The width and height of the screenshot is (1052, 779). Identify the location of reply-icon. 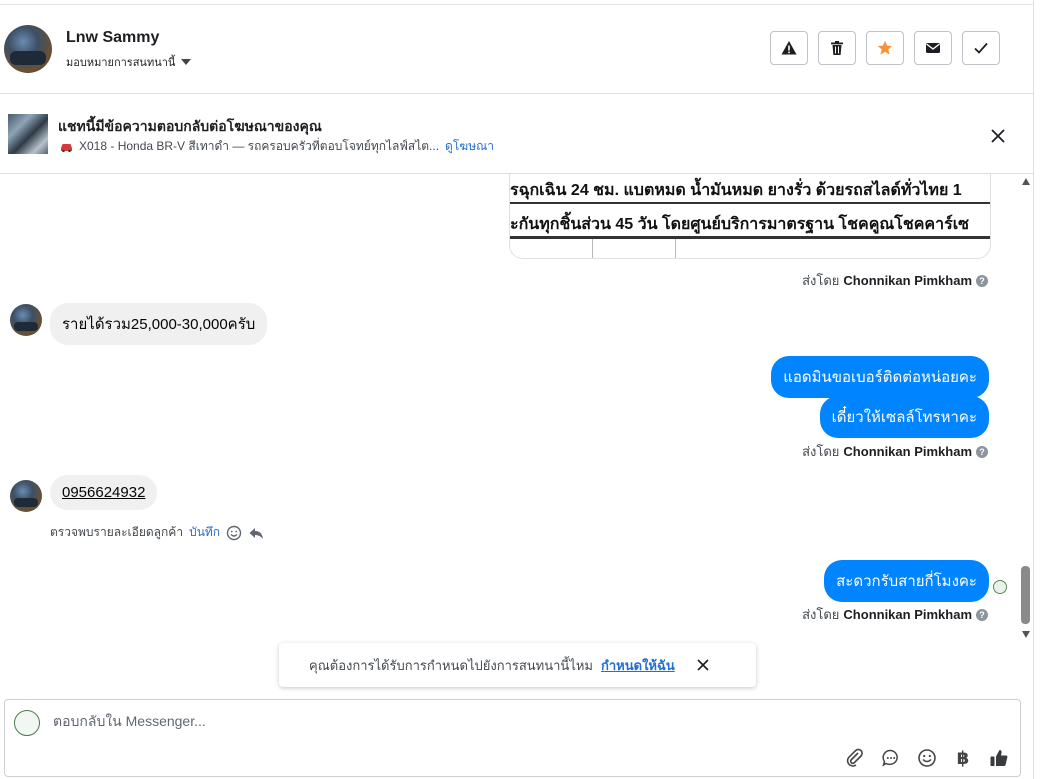
(256, 533).